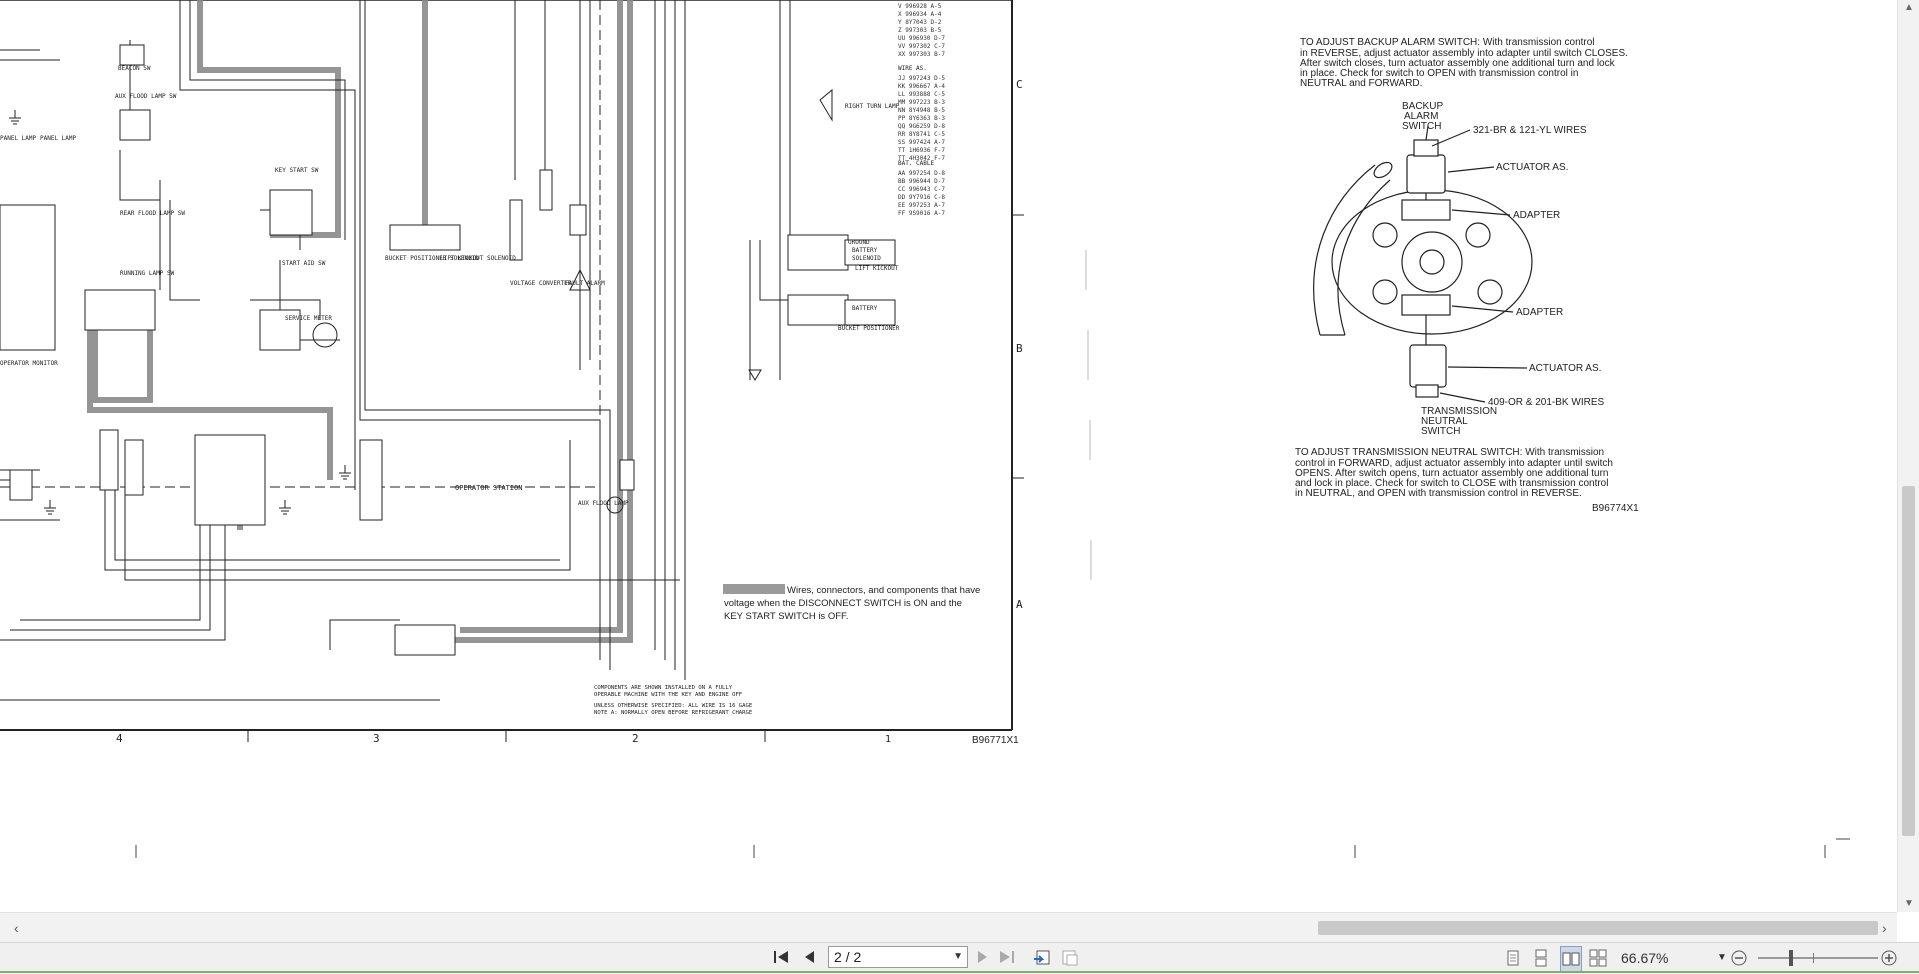 The width and height of the screenshot is (1919, 974). I want to click on svg-text: FF 9S9016 A-7, so click(921, 213).